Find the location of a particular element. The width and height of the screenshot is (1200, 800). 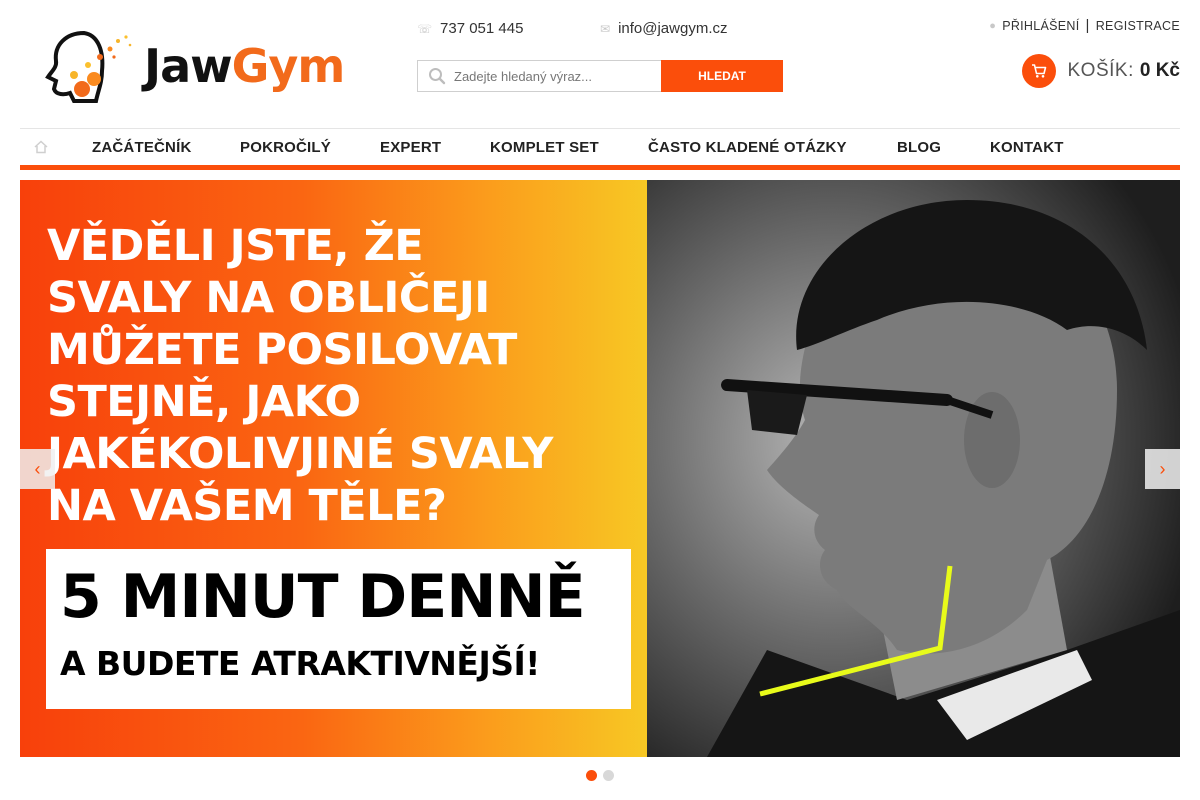

cart-label: KOŠÍK: is located at coordinates (1100, 70).